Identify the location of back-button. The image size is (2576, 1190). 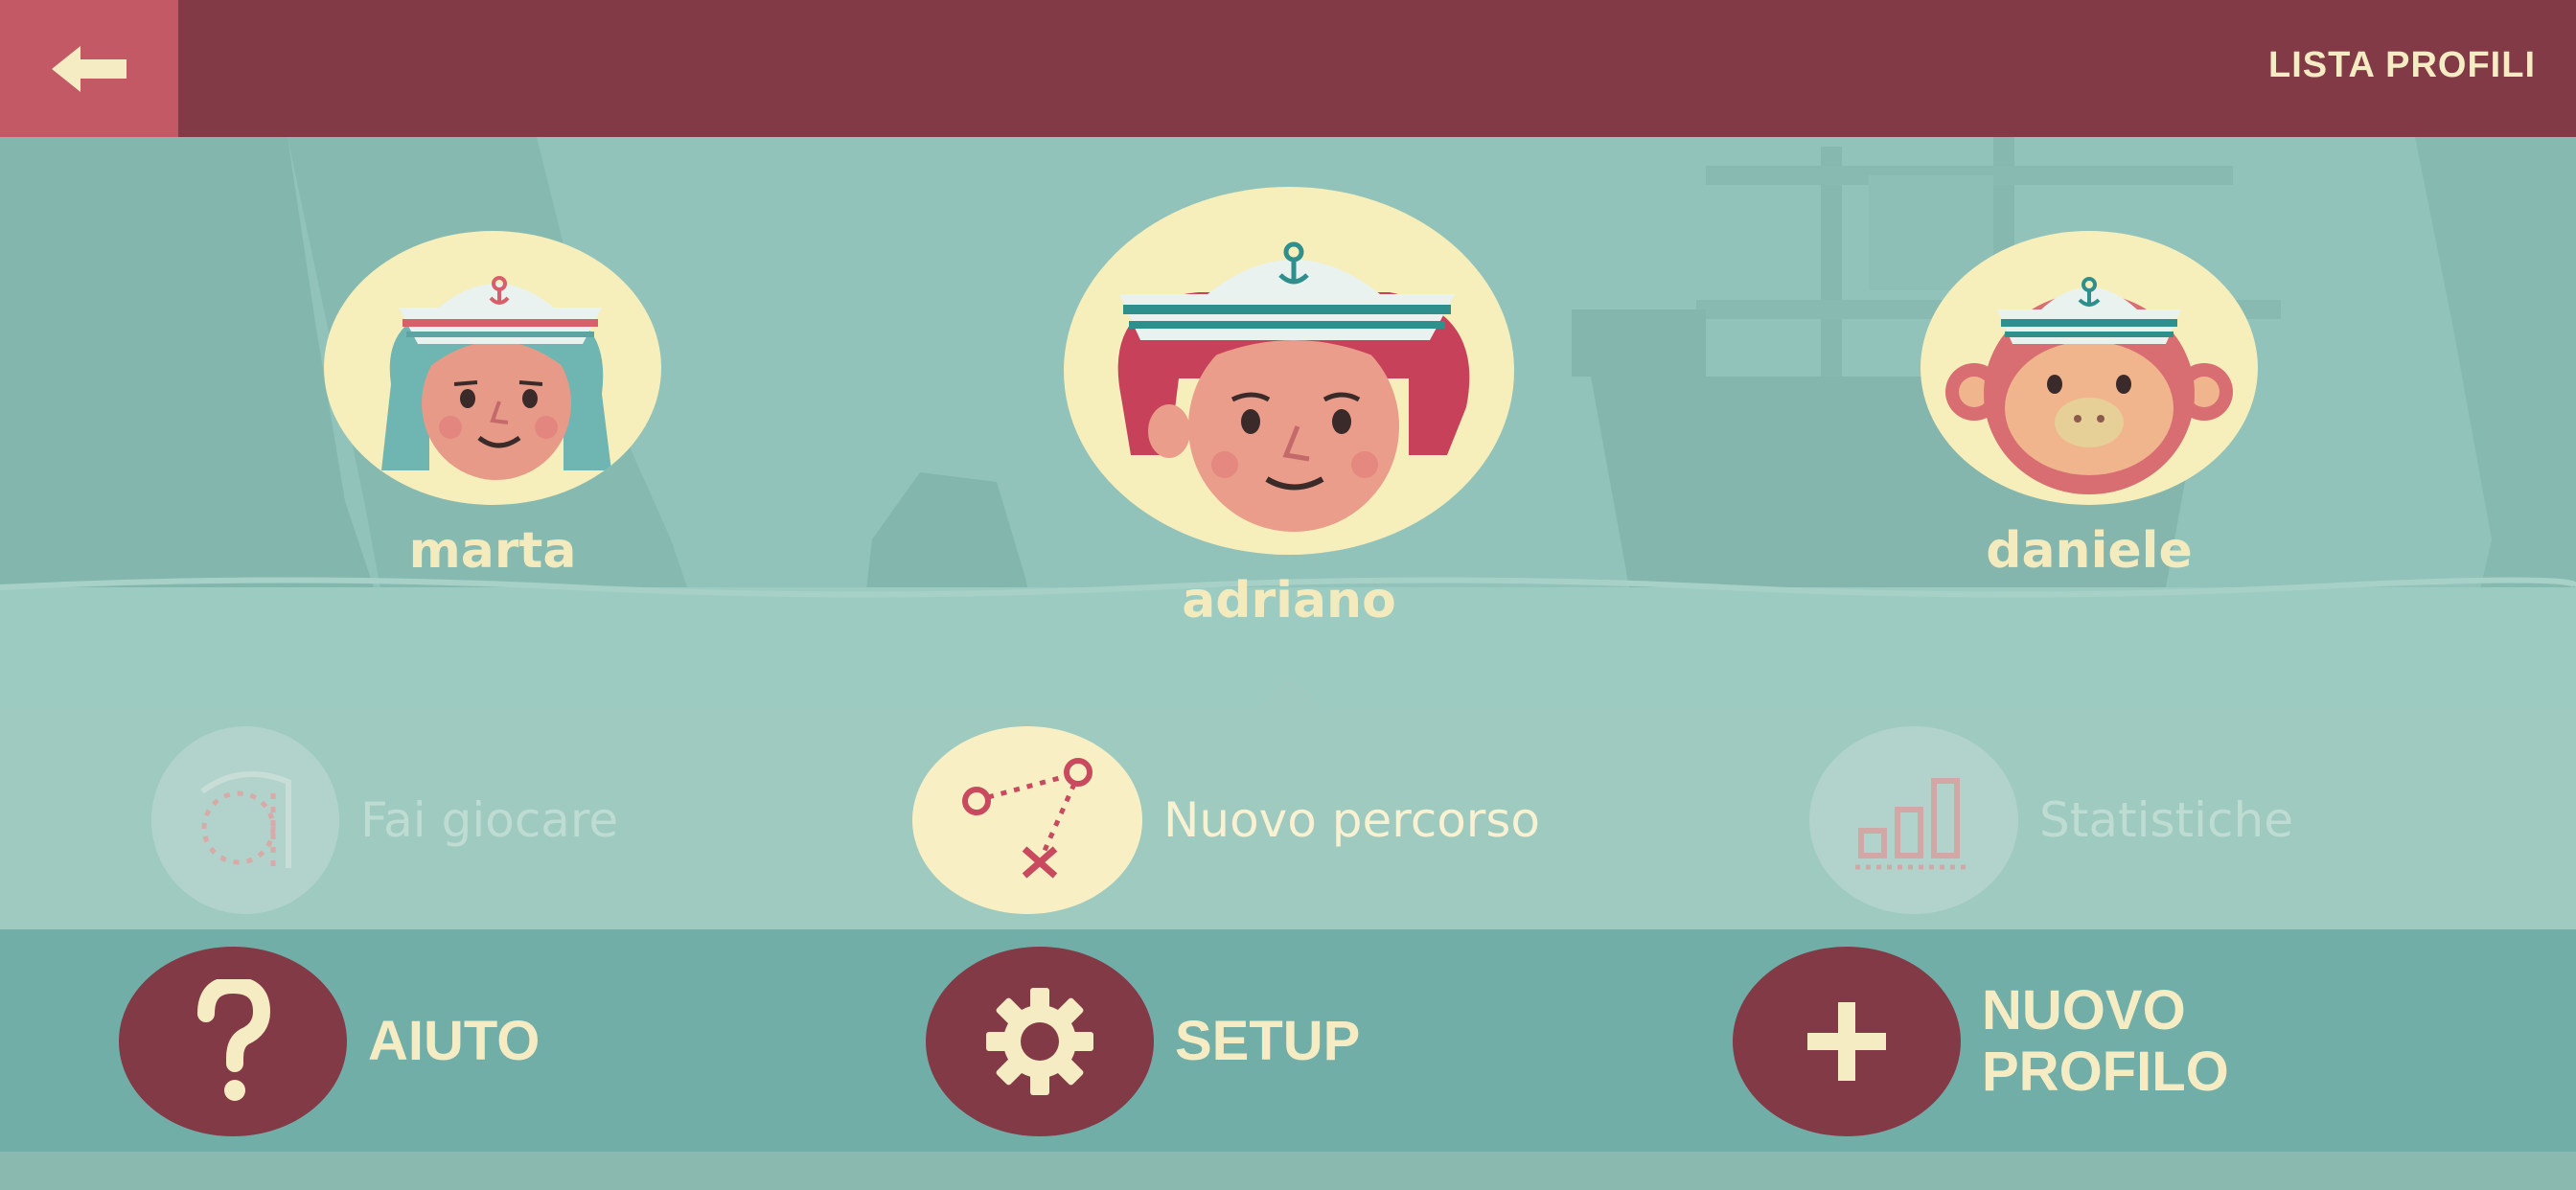
(89, 68).